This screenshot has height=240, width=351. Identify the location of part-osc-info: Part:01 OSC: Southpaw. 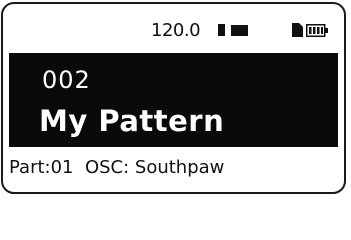
(117, 167).